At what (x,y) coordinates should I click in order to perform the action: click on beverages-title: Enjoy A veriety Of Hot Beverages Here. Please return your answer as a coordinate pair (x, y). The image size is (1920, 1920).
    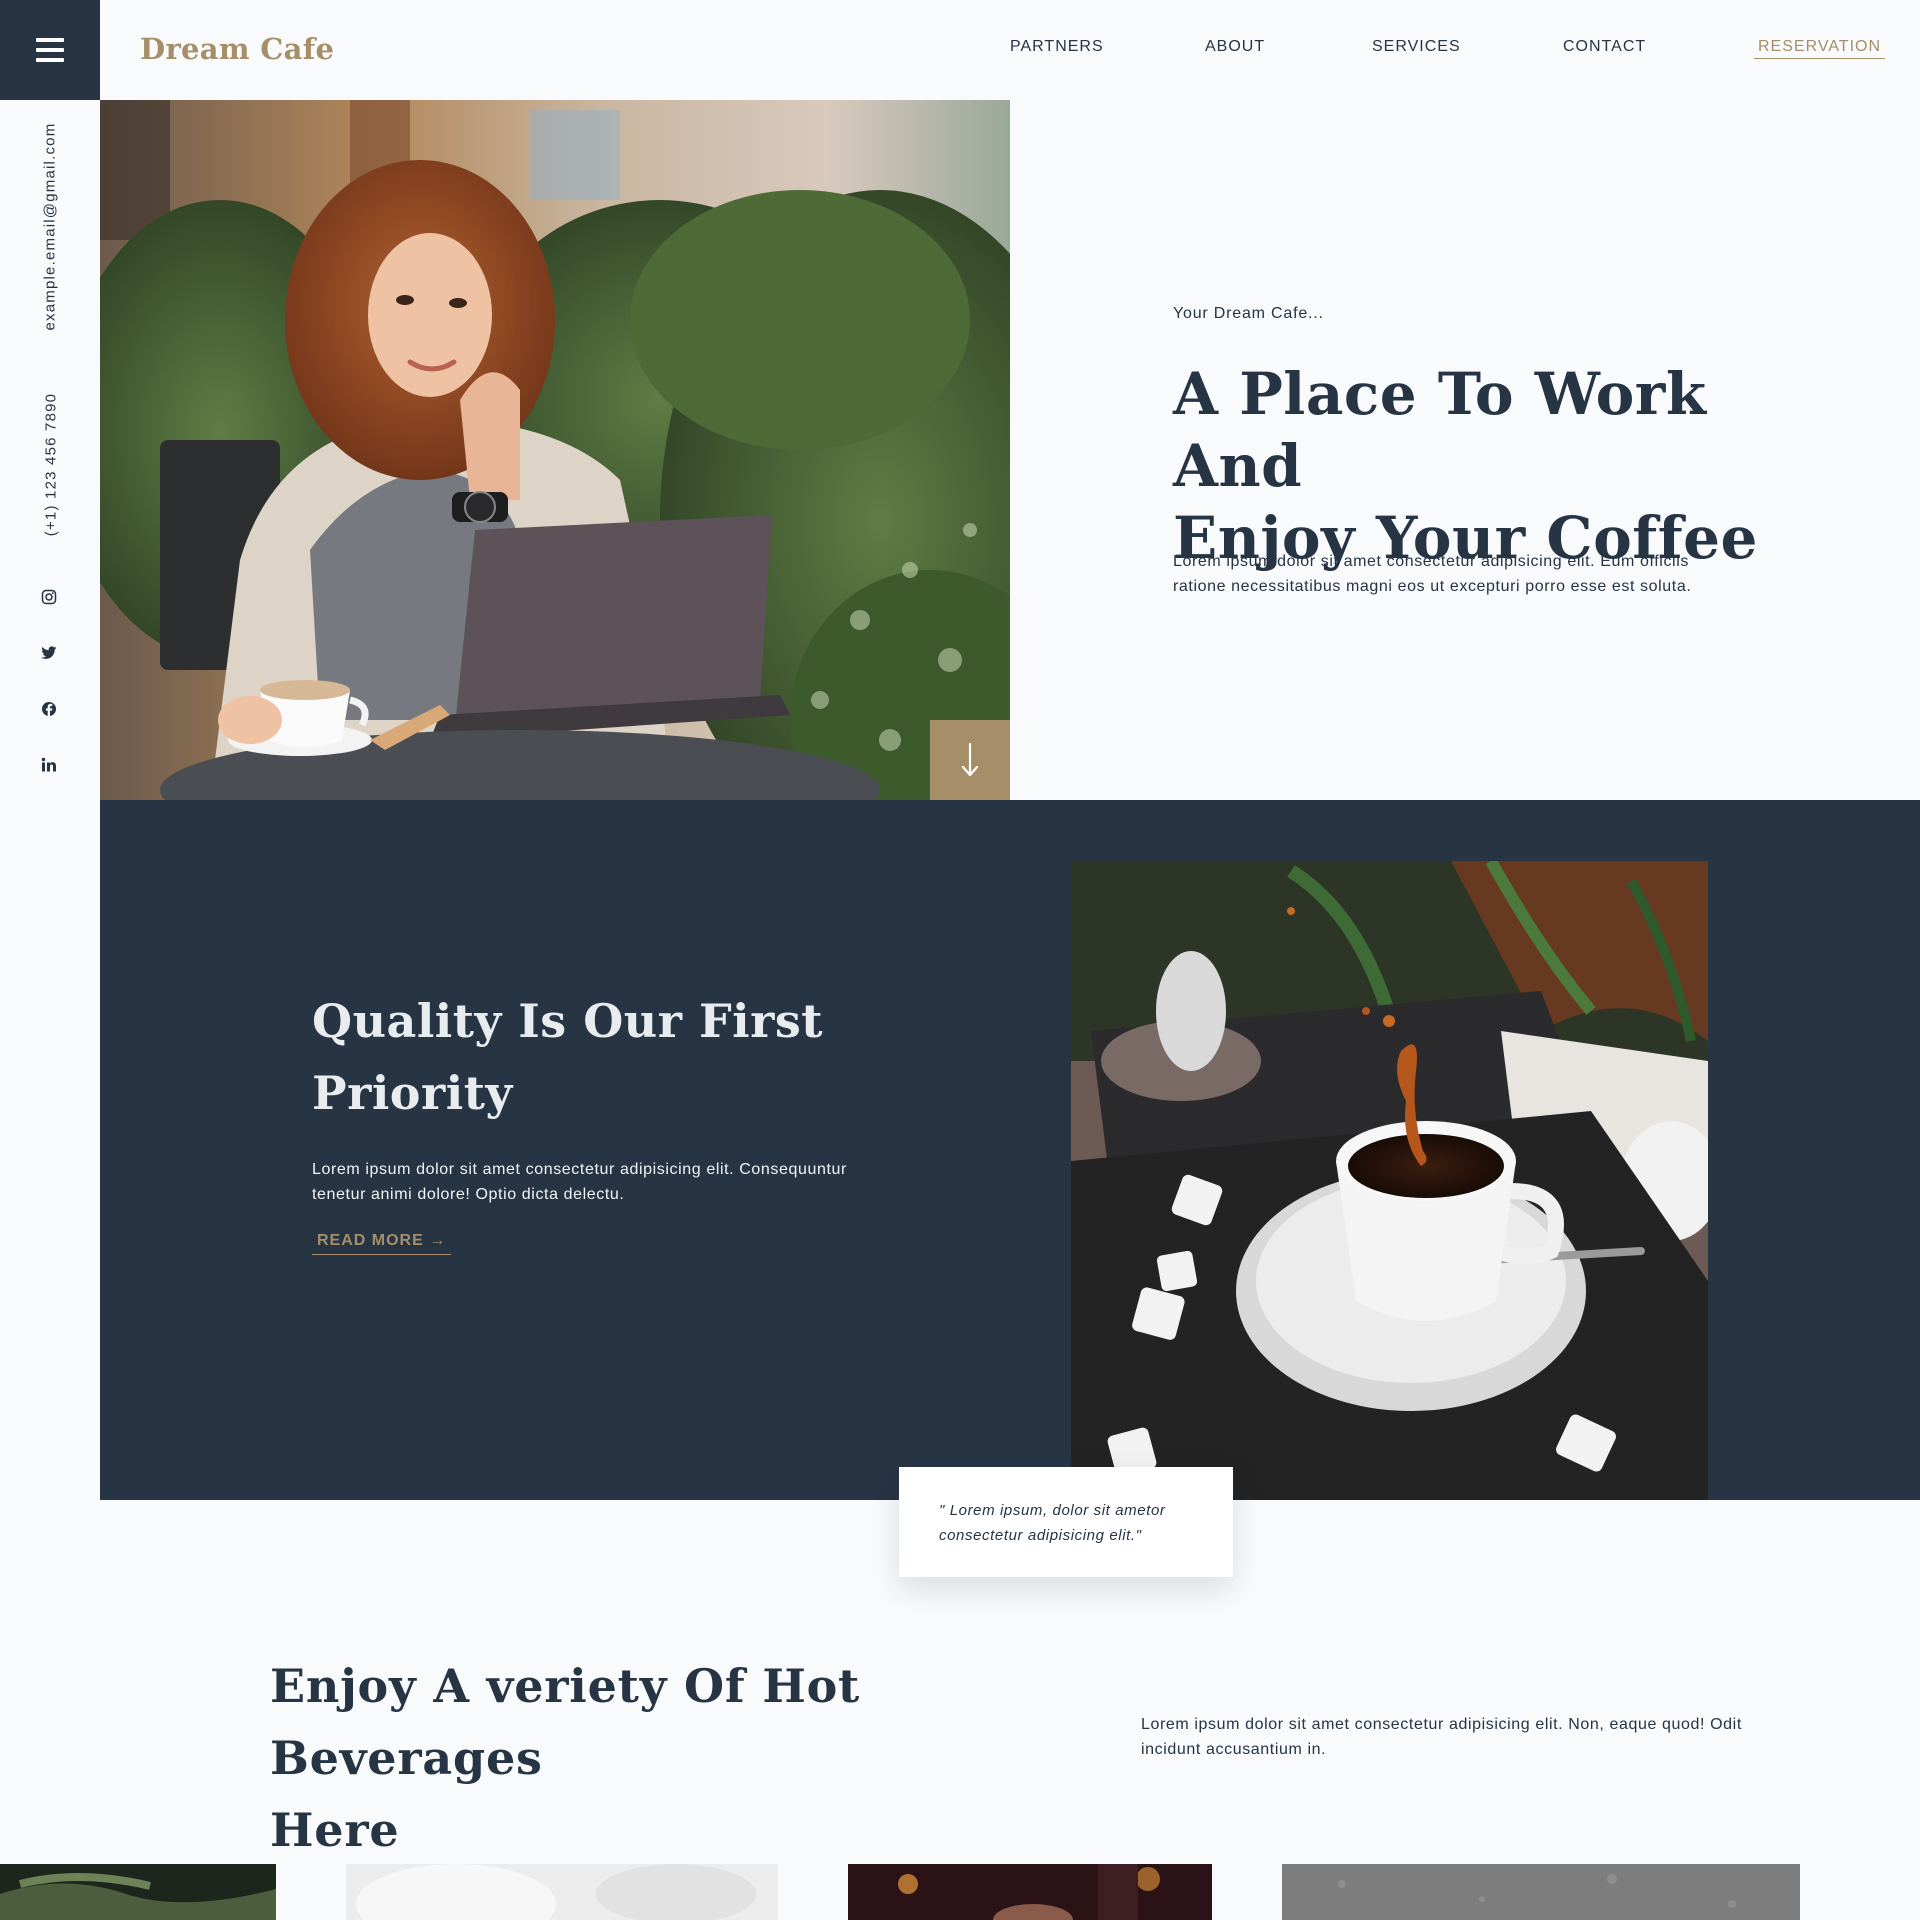
    Looking at the image, I should click on (660, 1758).